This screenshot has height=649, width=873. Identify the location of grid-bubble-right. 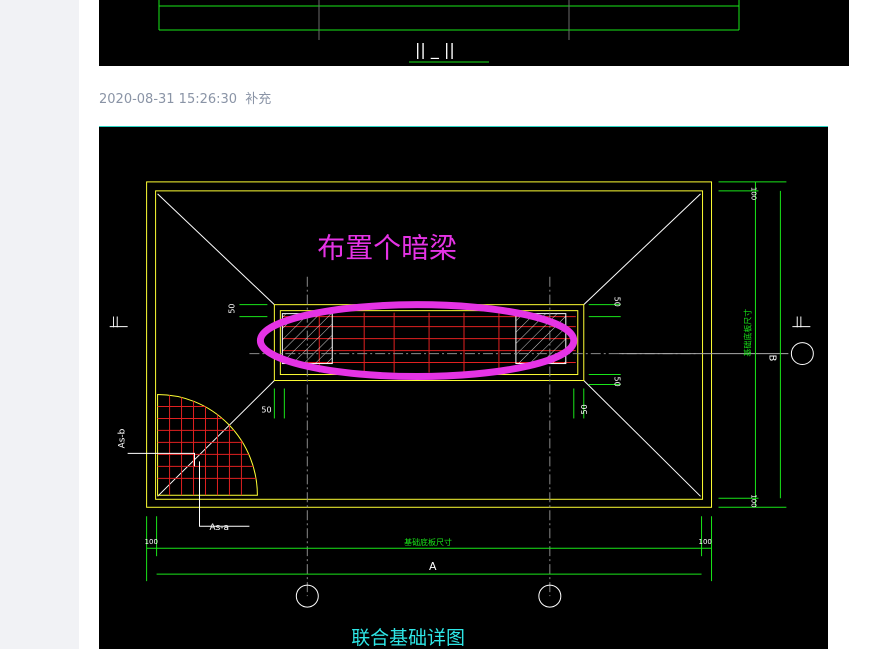
(802, 354).